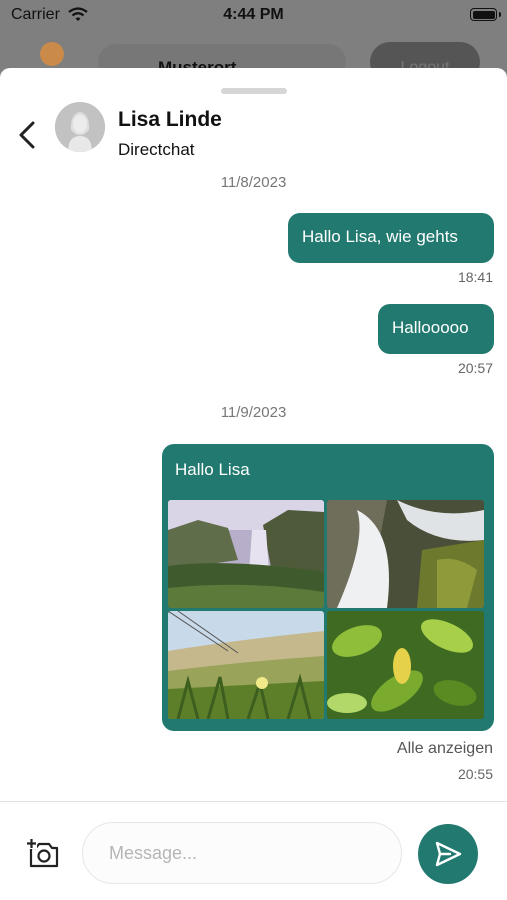 The width and height of the screenshot is (507, 900). I want to click on leaves-image, so click(405, 665).